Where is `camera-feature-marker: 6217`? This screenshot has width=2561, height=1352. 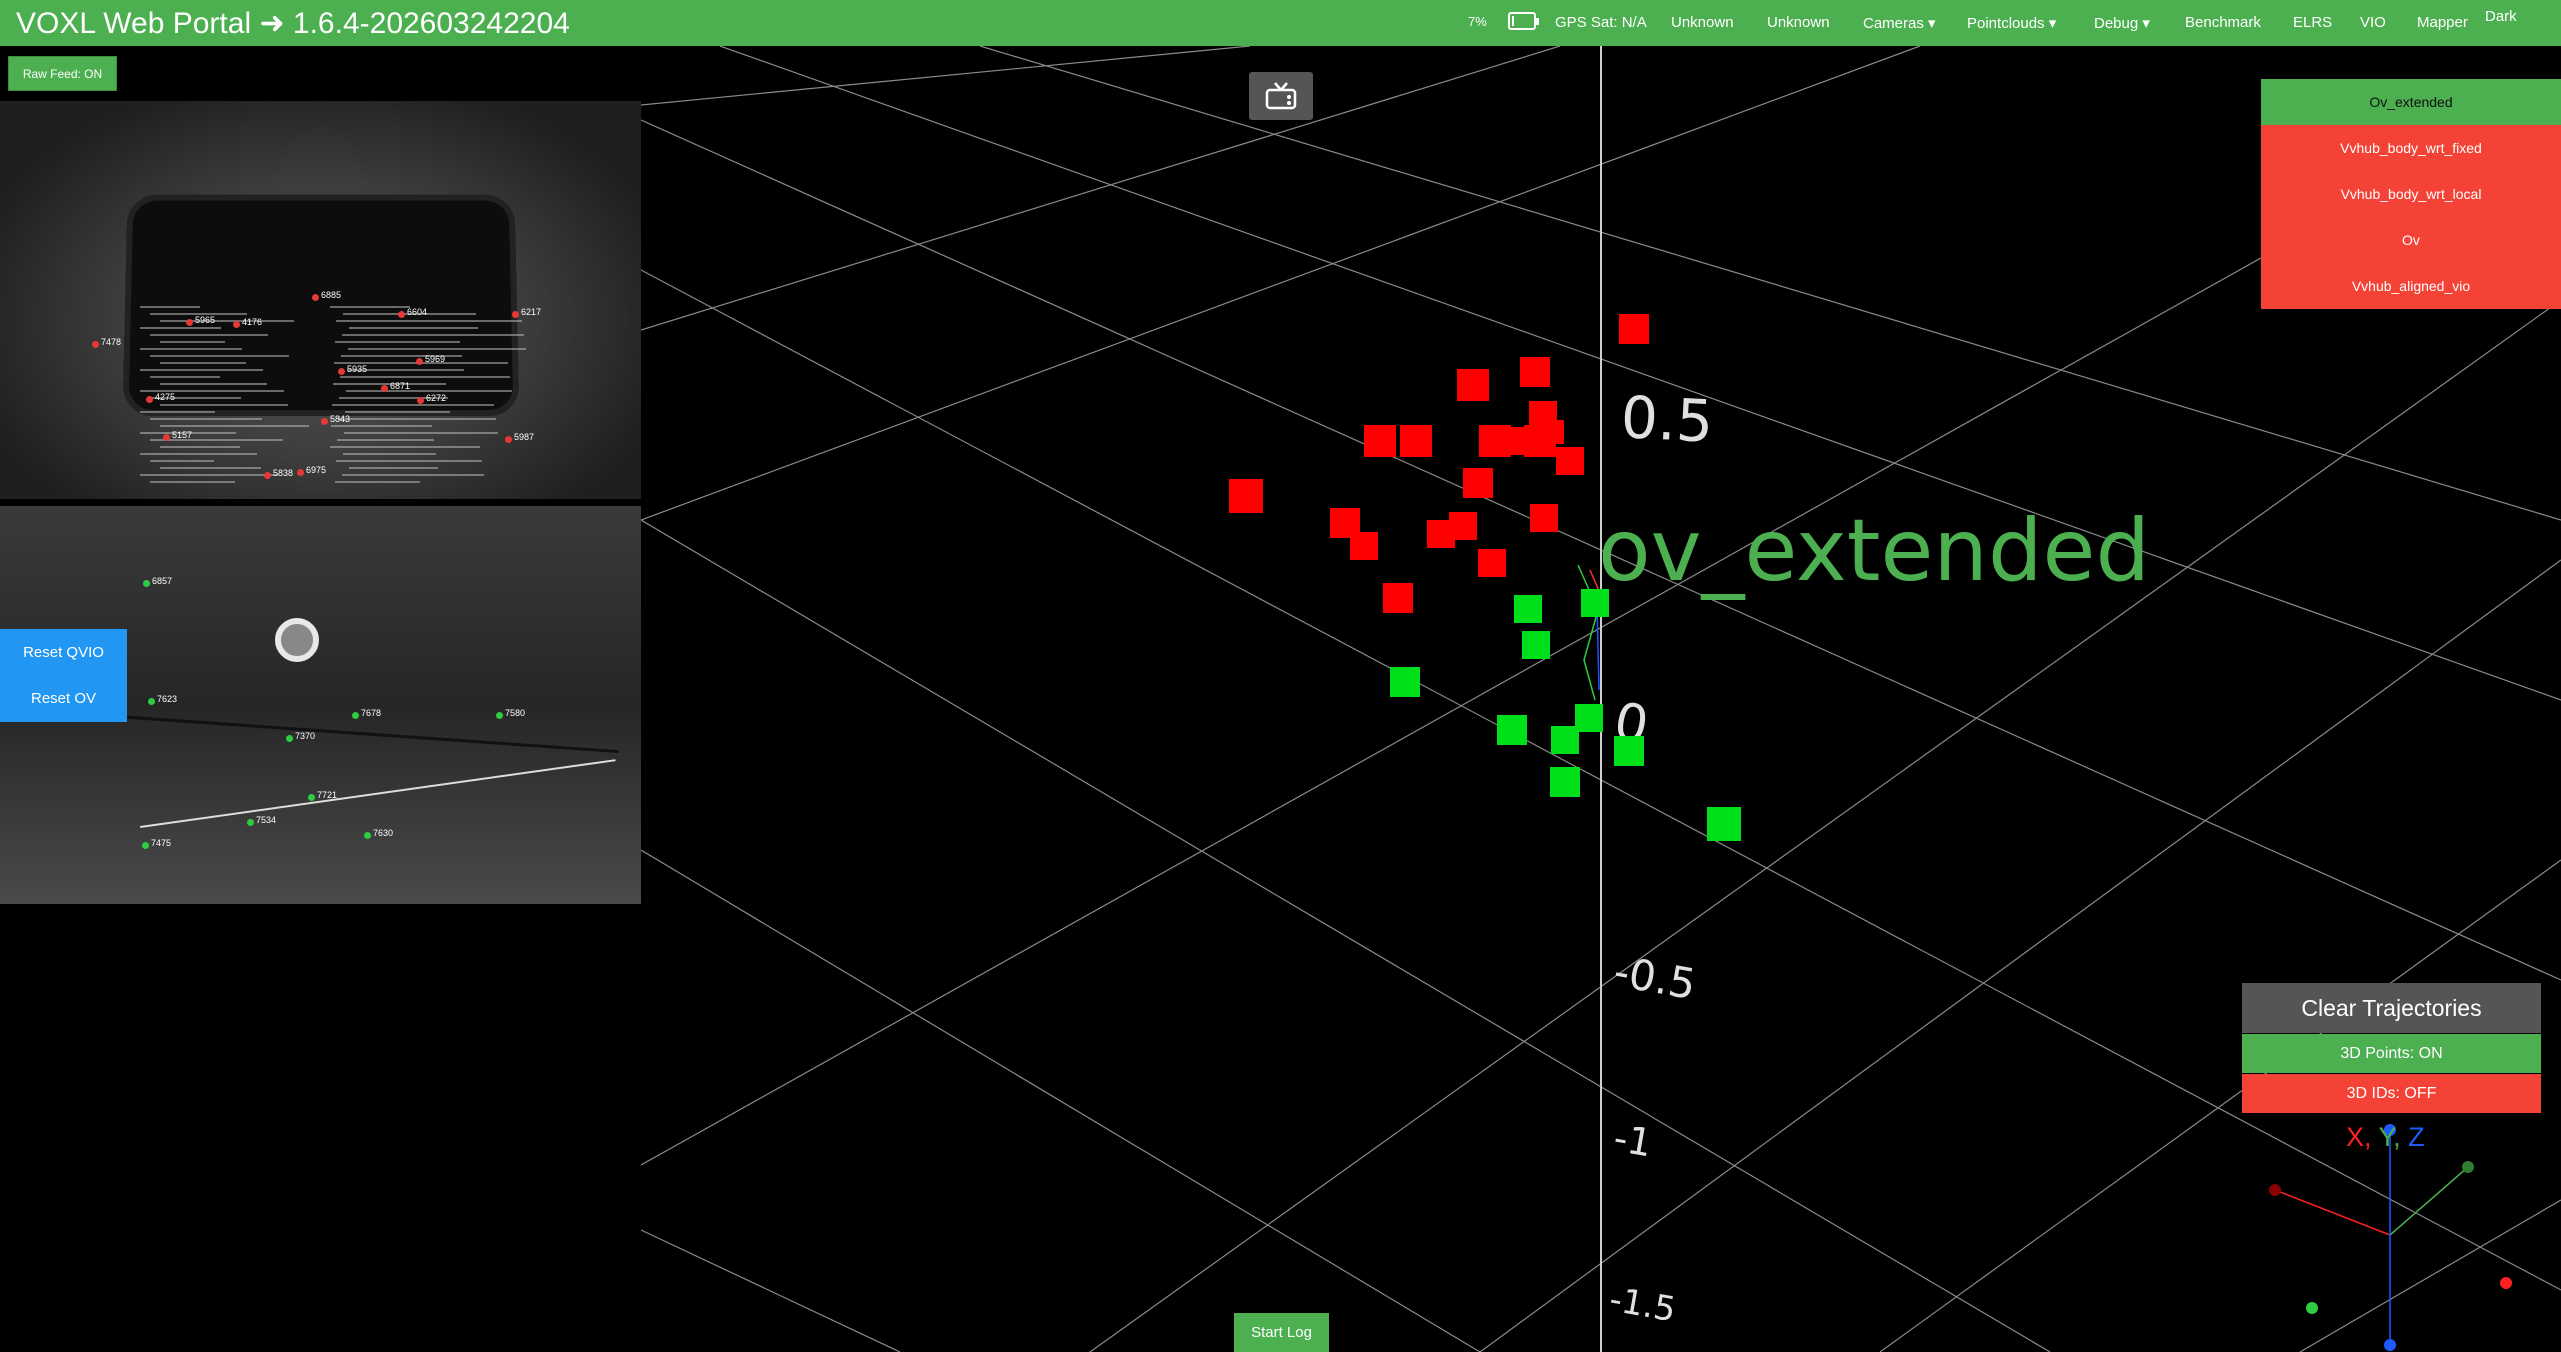
camera-feature-marker: 6217 is located at coordinates (526, 312).